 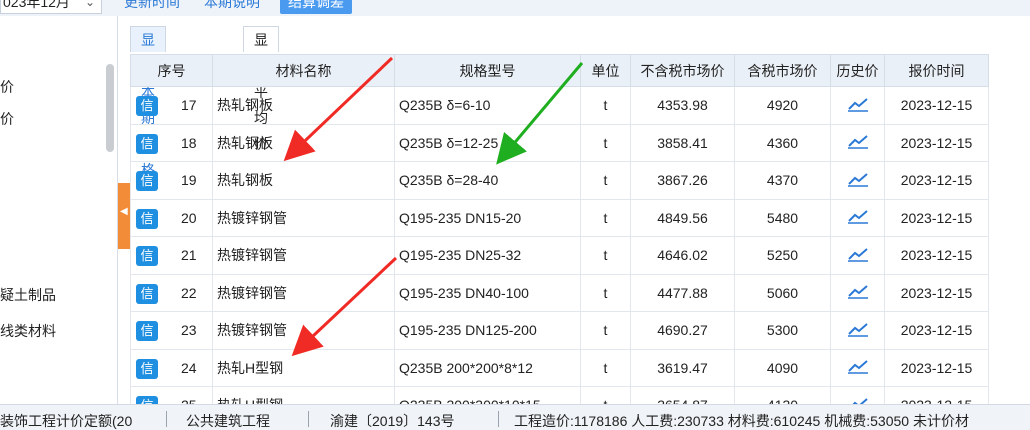 I want to click on spec-model: Q235B δ=12-25, so click(x=487, y=142).